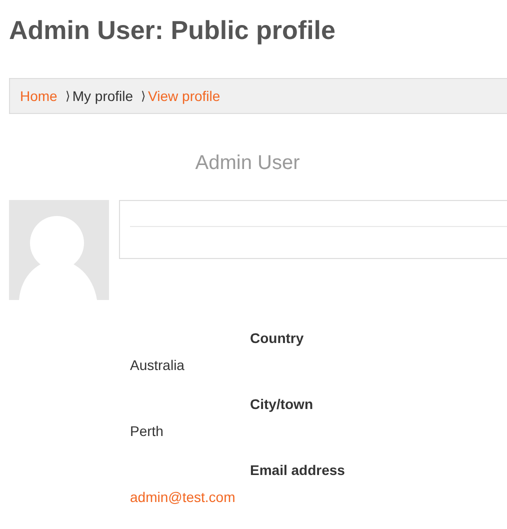  I want to click on email-link: admin@test.com, so click(183, 497).